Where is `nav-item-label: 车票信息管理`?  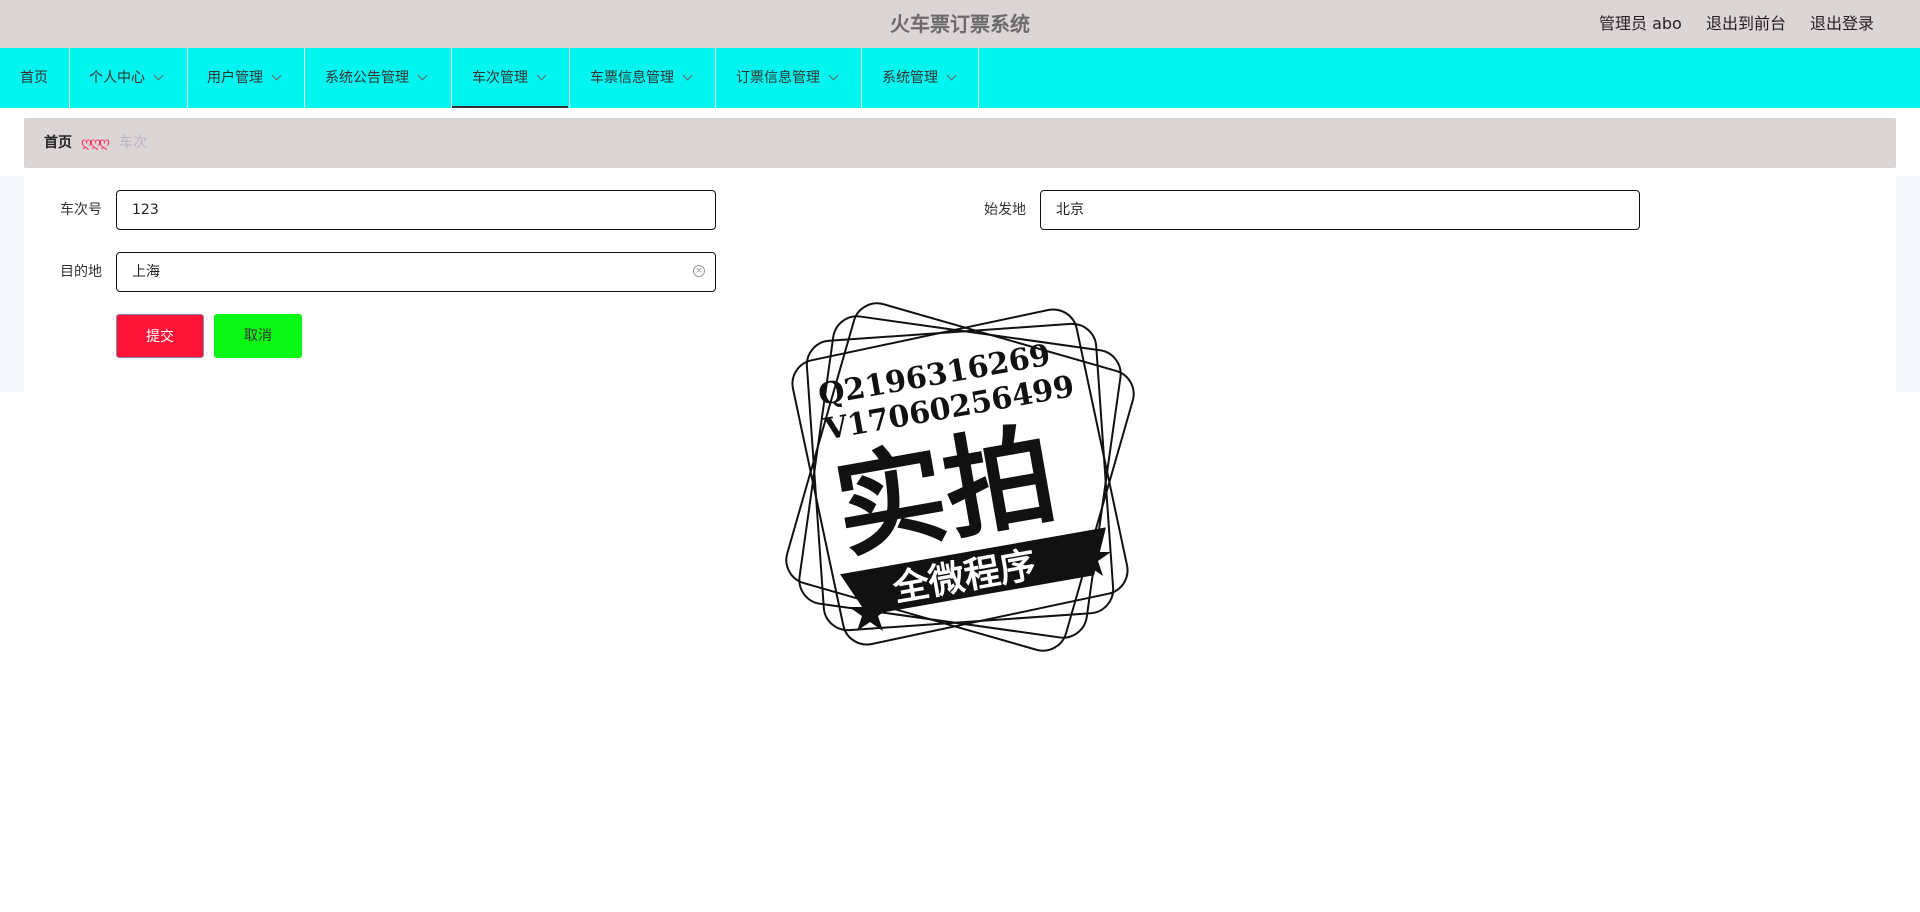 nav-item-label: 车票信息管理 is located at coordinates (632, 78).